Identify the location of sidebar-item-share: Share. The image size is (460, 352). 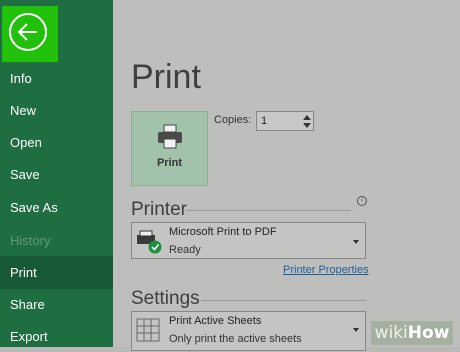
(56, 305).